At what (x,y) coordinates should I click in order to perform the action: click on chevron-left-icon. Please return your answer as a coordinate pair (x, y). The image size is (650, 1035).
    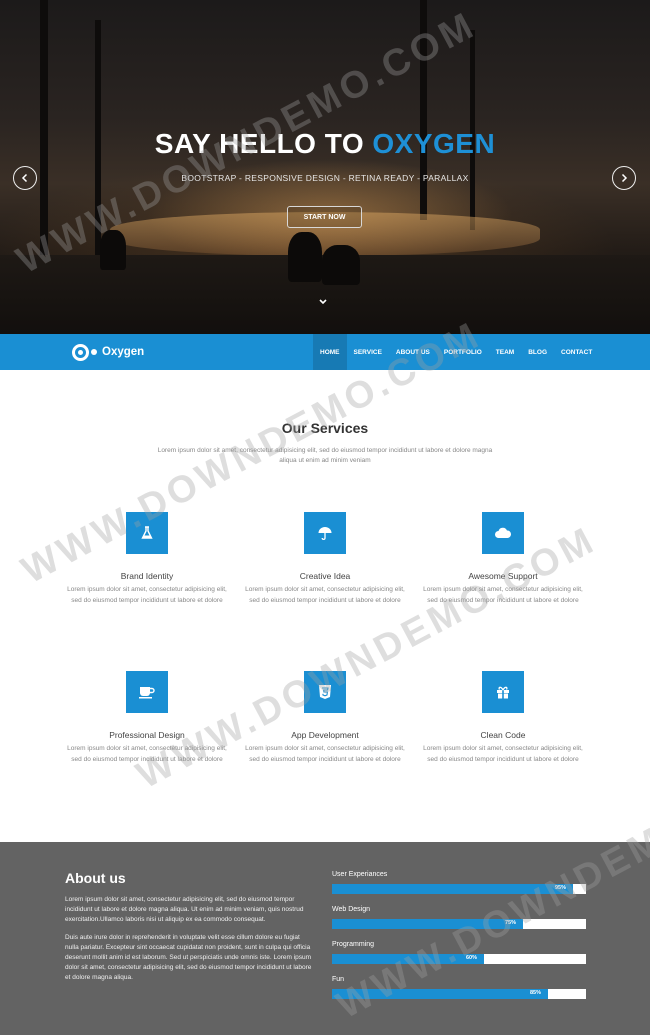
    Looking at the image, I should click on (24, 178).